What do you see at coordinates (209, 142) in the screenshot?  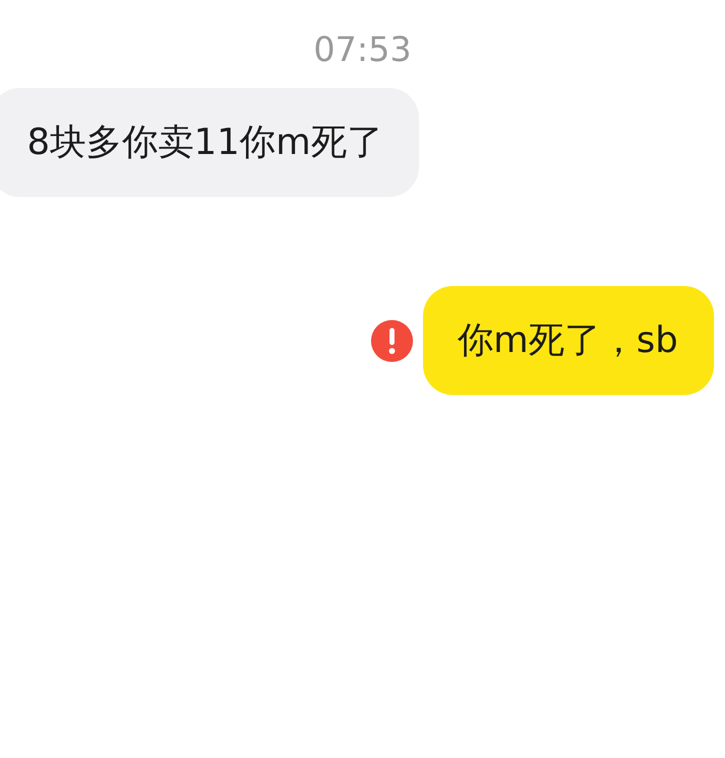 I see `message-bubble: 8块多你卖11你m死了` at bounding box center [209, 142].